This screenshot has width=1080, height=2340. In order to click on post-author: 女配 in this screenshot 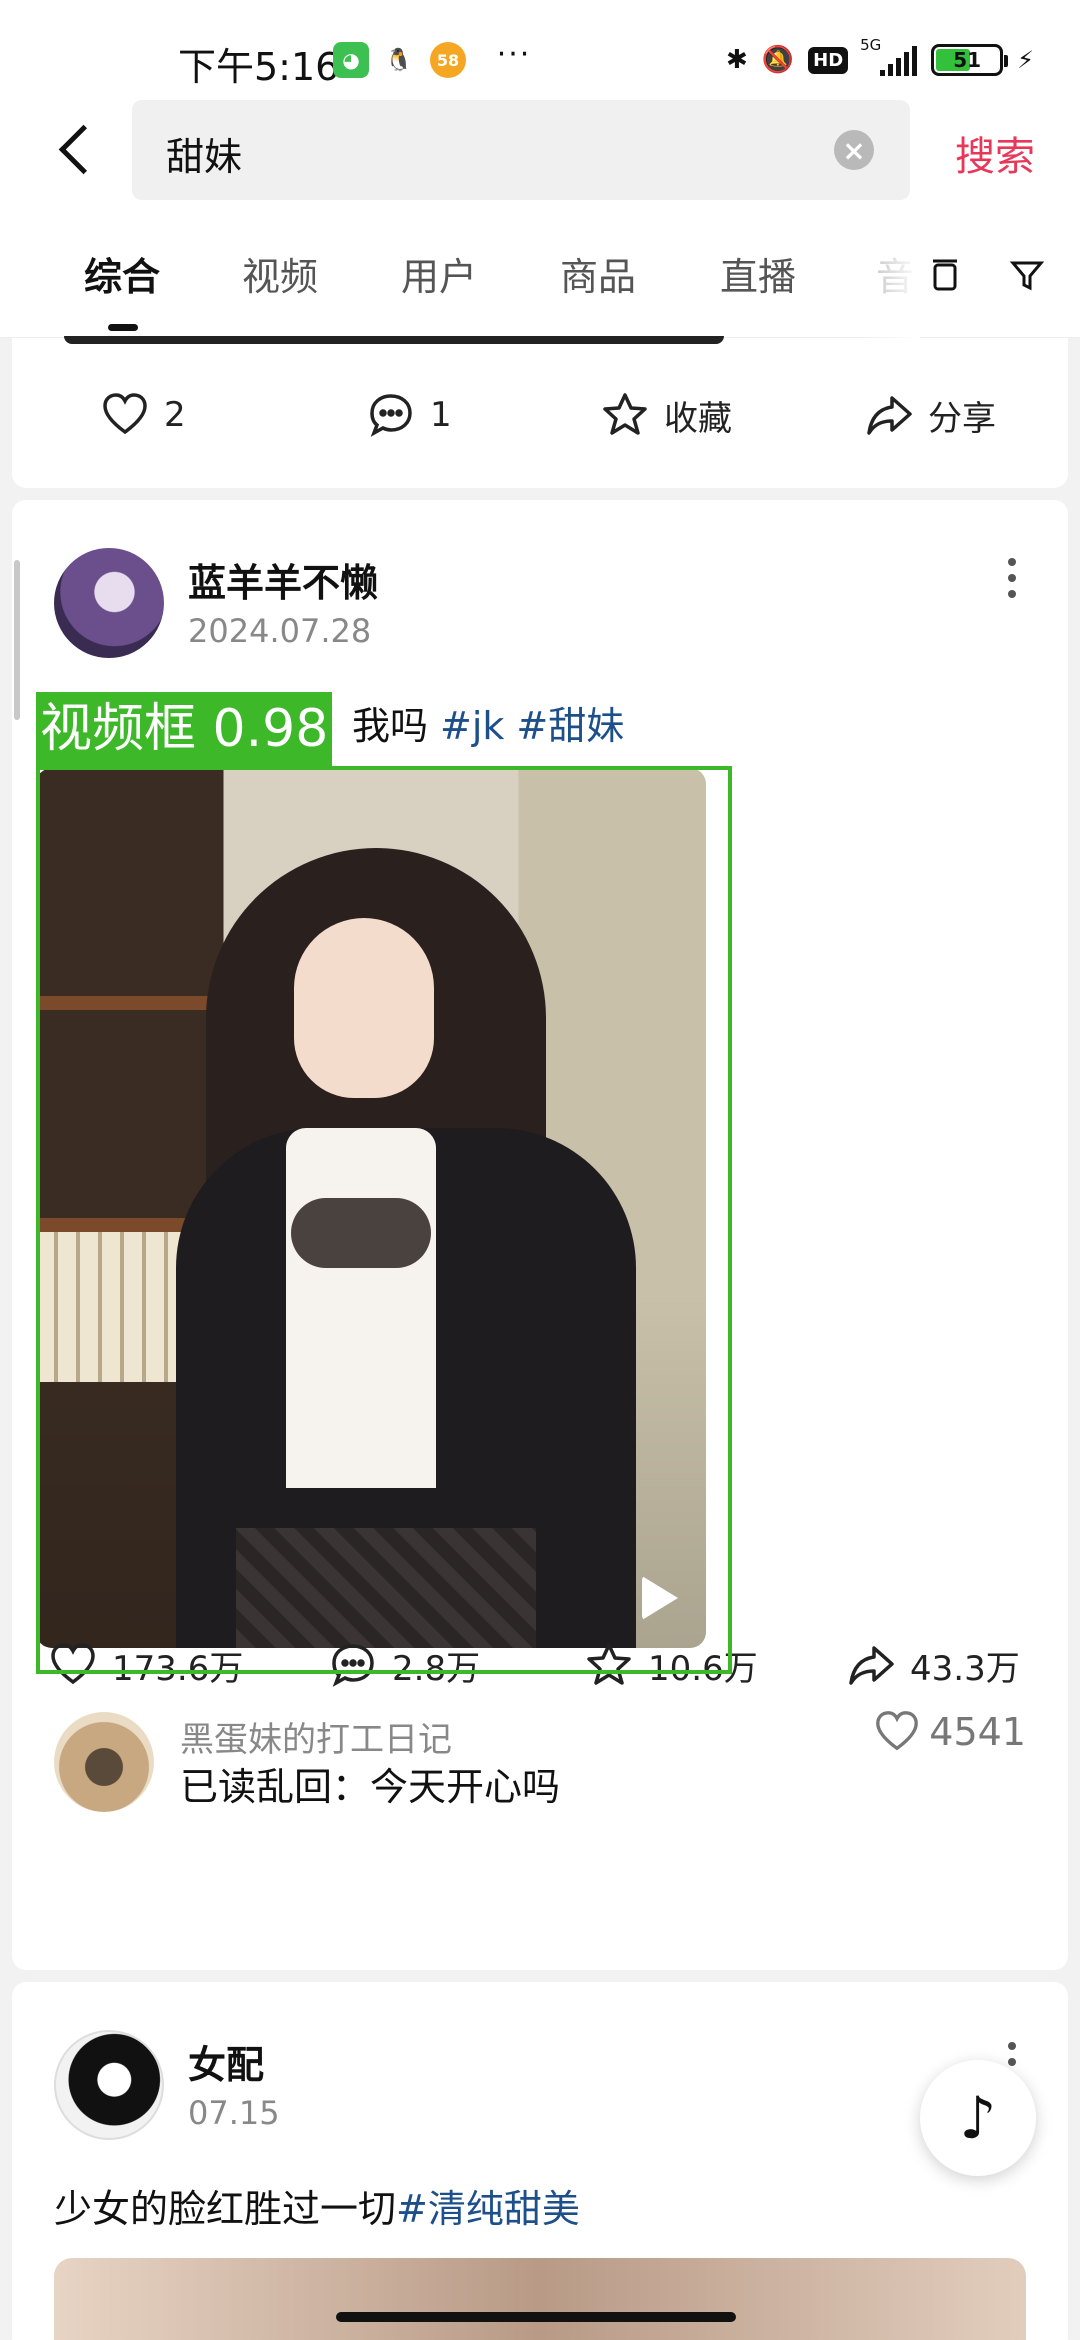, I will do `click(226, 2061)`.